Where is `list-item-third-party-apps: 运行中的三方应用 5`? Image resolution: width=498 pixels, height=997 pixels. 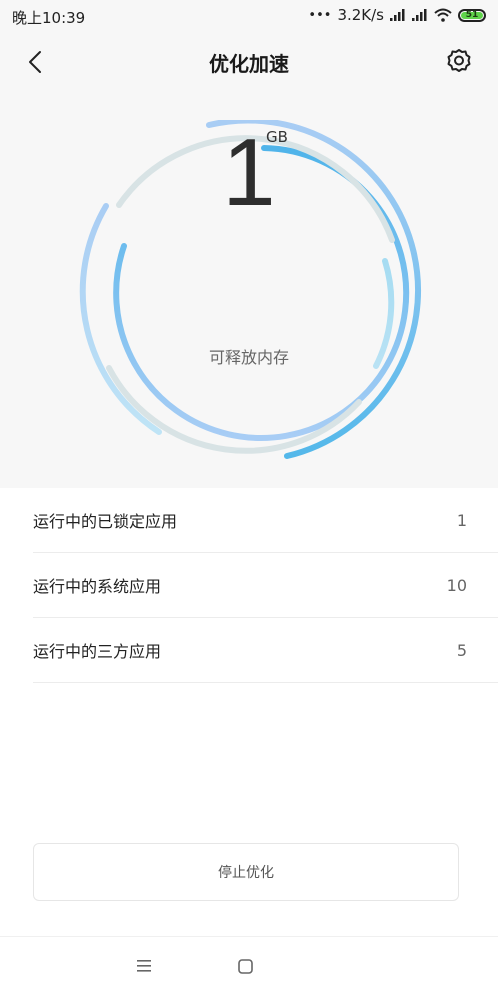 list-item-third-party-apps: 运行中的三方应用 5 is located at coordinates (265, 650).